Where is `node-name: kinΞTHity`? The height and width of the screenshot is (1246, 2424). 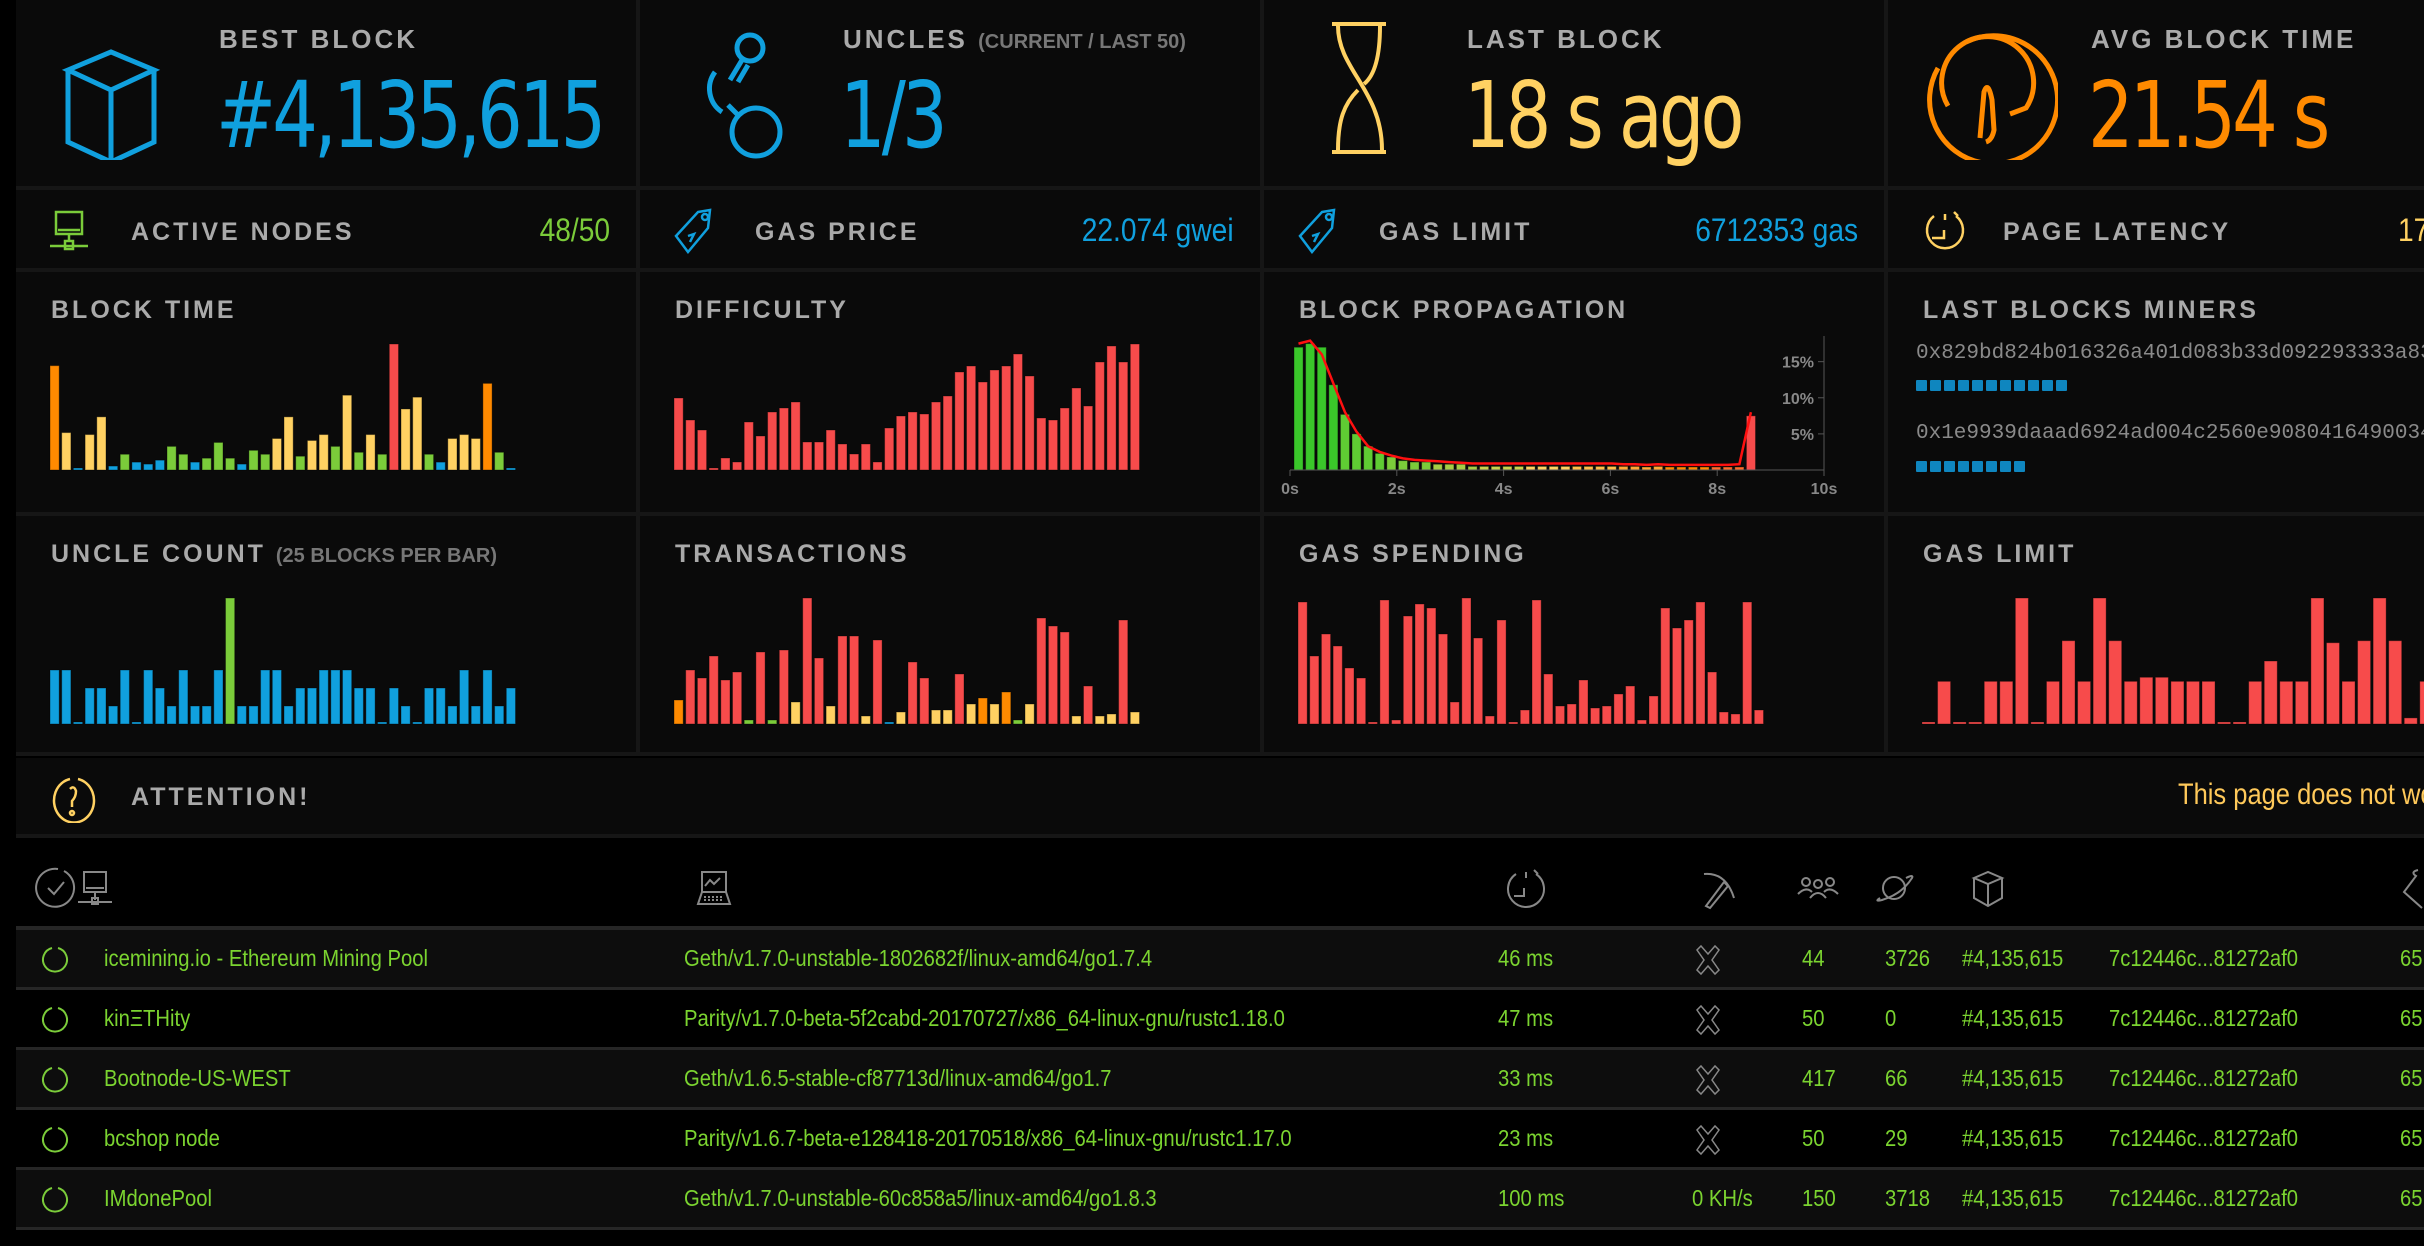
node-name: kinΞTHity is located at coordinates (147, 1018).